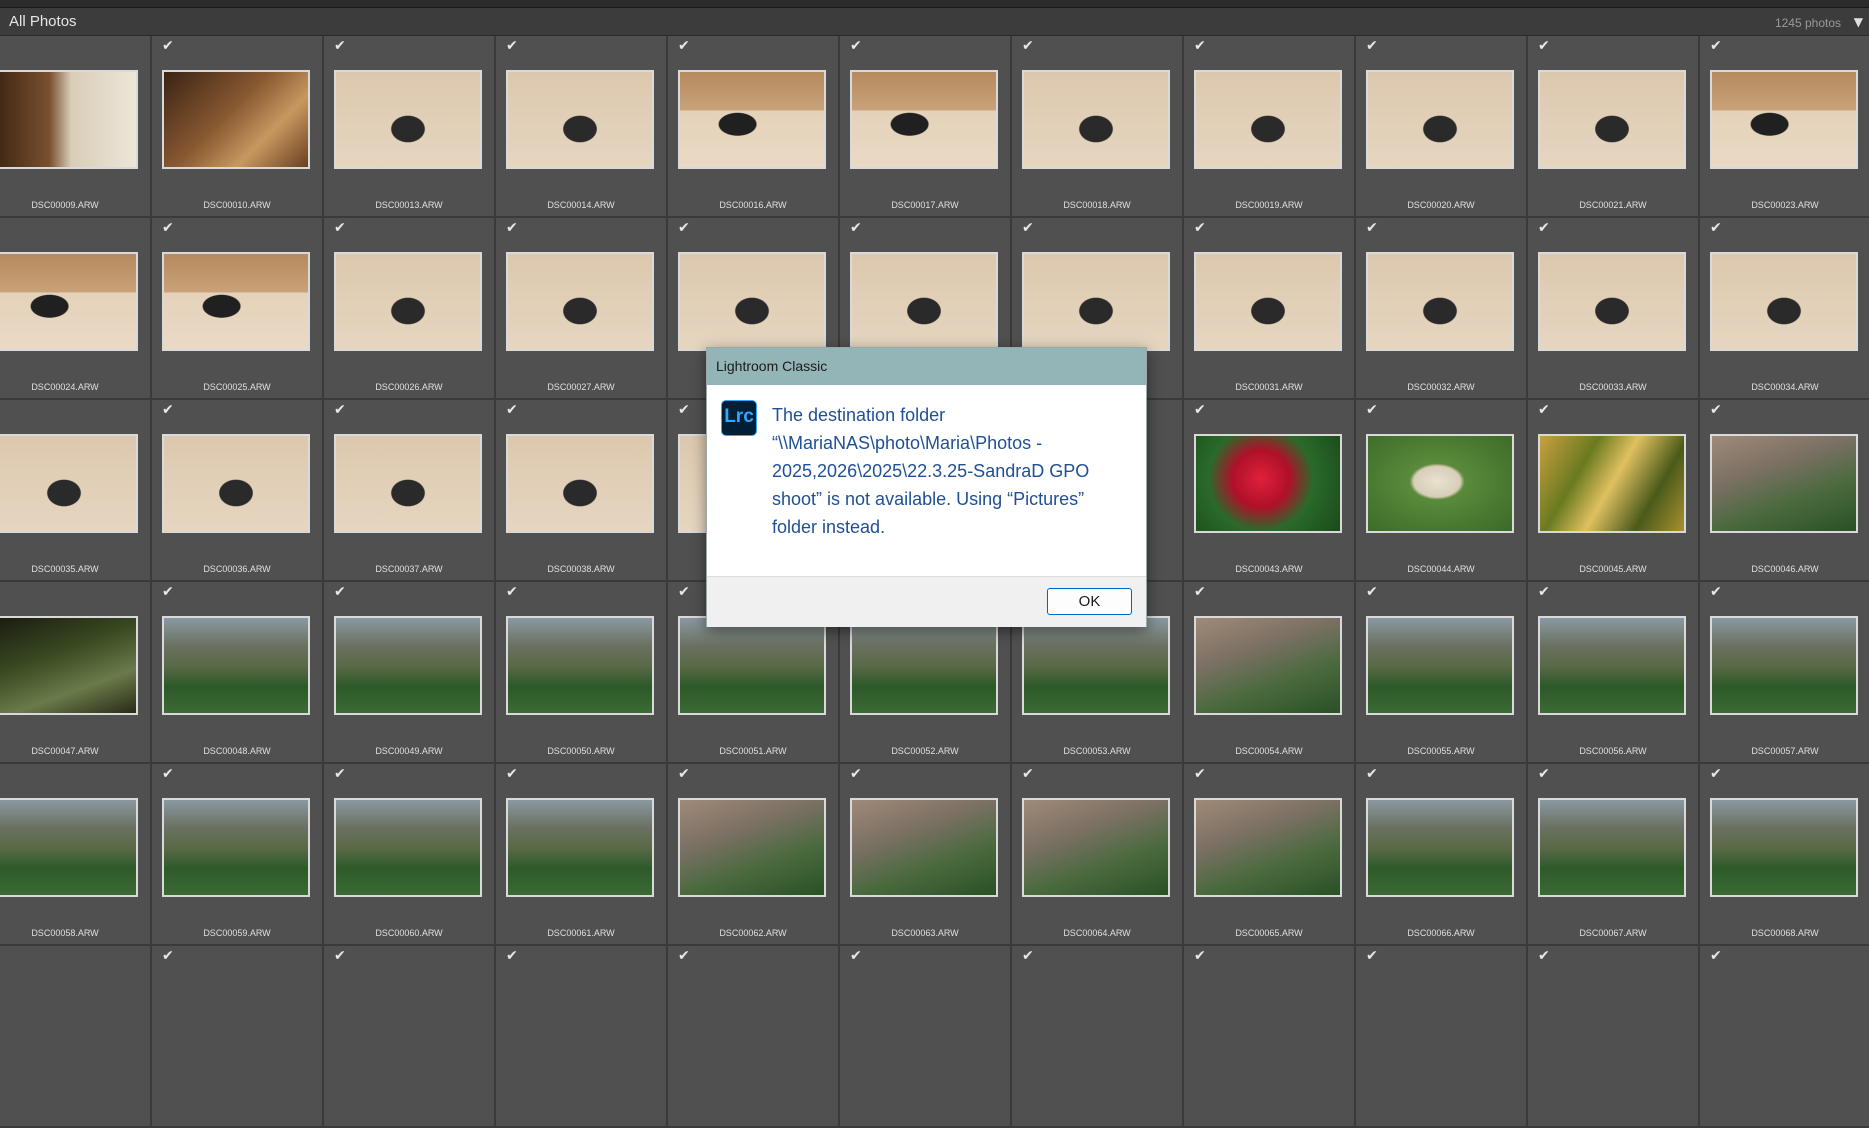  I want to click on grid-cell: ✔ DSC00013.ARW, so click(410, 127).